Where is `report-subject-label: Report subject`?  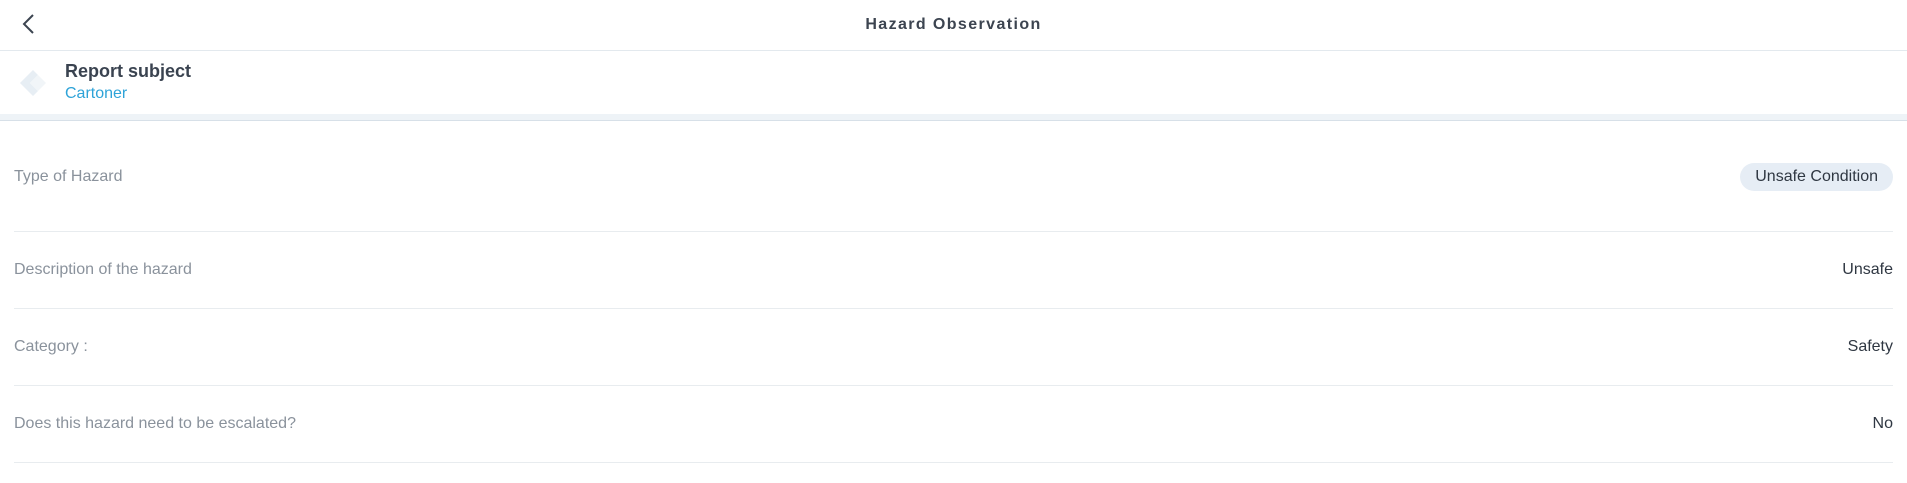
report-subject-label: Report subject is located at coordinates (128, 71).